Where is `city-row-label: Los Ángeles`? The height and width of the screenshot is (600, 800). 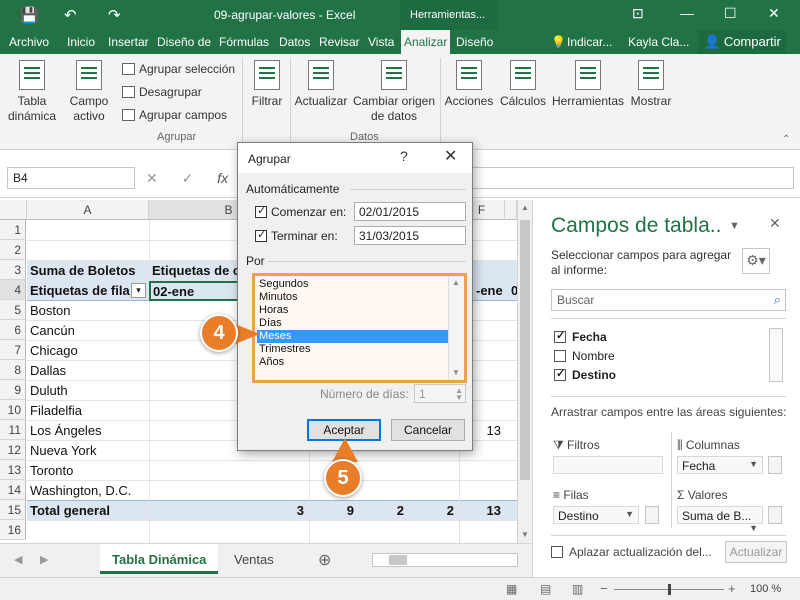
city-row-label: Los Ángeles is located at coordinates (64, 431).